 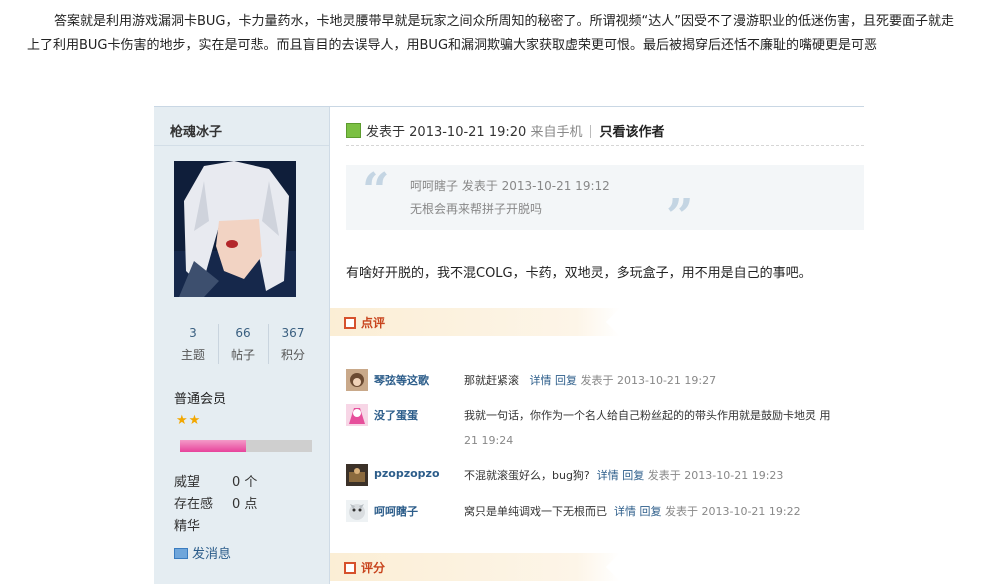 I want to click on field-essence-label: 精华, so click(x=187, y=526).